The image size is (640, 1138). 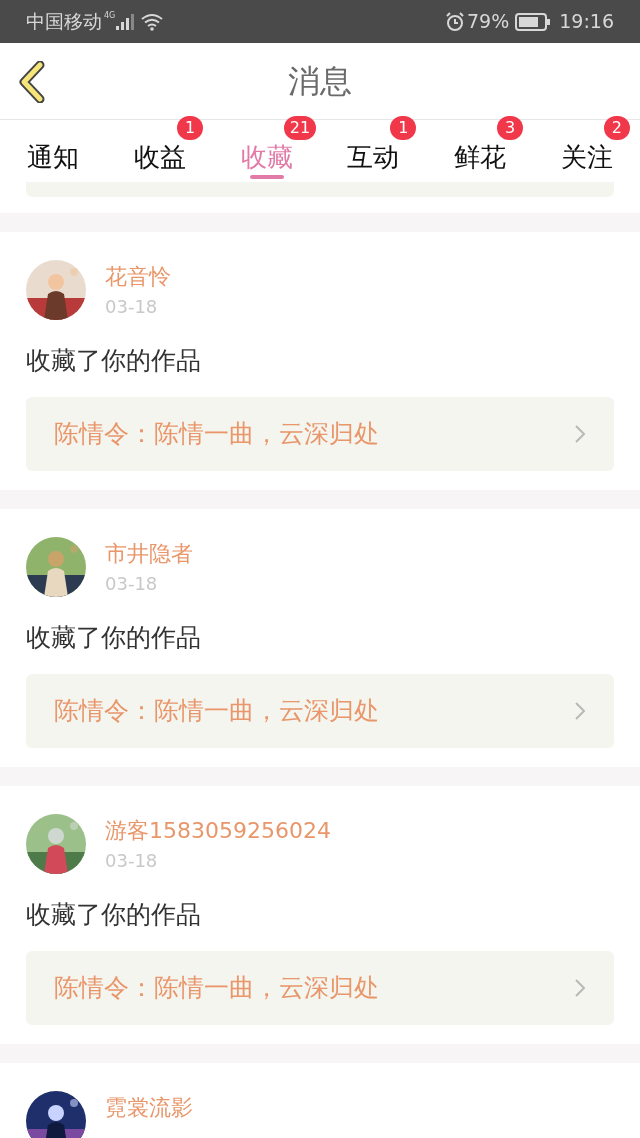 What do you see at coordinates (110, 16) in the screenshot?
I see `network-label: 4G` at bounding box center [110, 16].